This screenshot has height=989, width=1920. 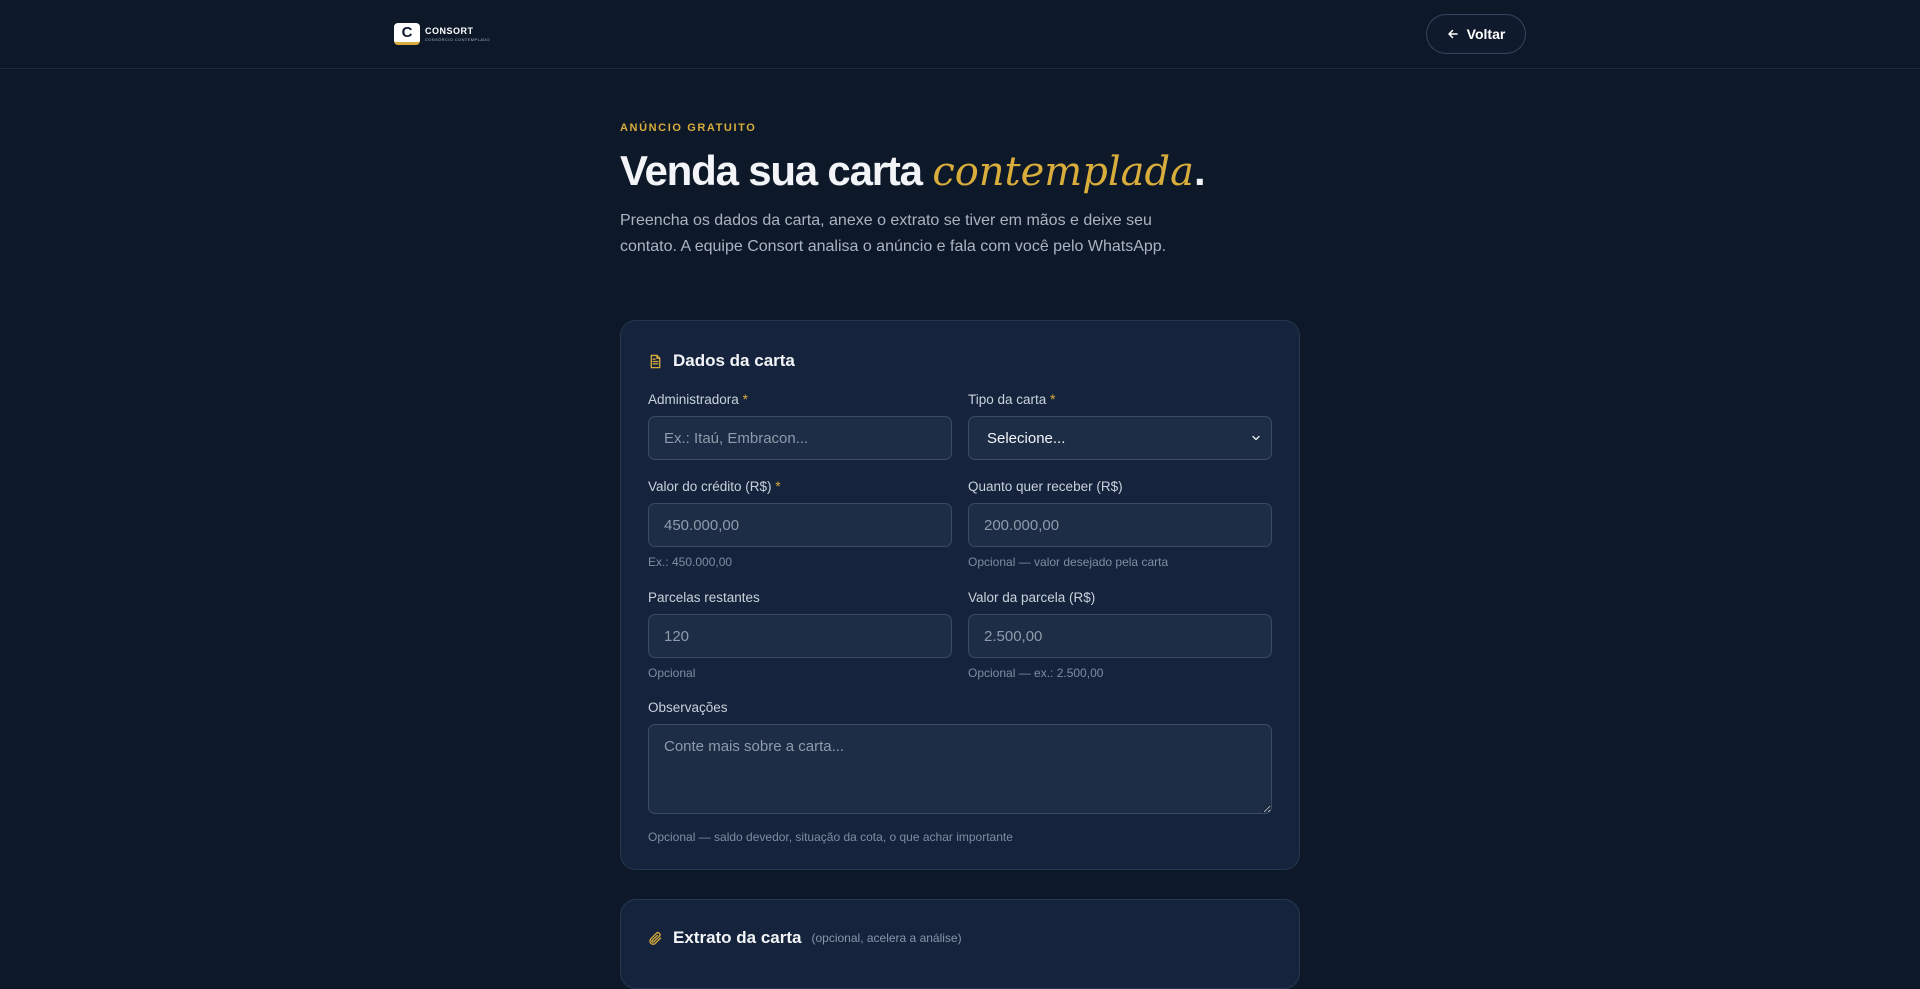 I want to click on quanto-receber-label: Quanto quer receber (R$), so click(x=1045, y=486).